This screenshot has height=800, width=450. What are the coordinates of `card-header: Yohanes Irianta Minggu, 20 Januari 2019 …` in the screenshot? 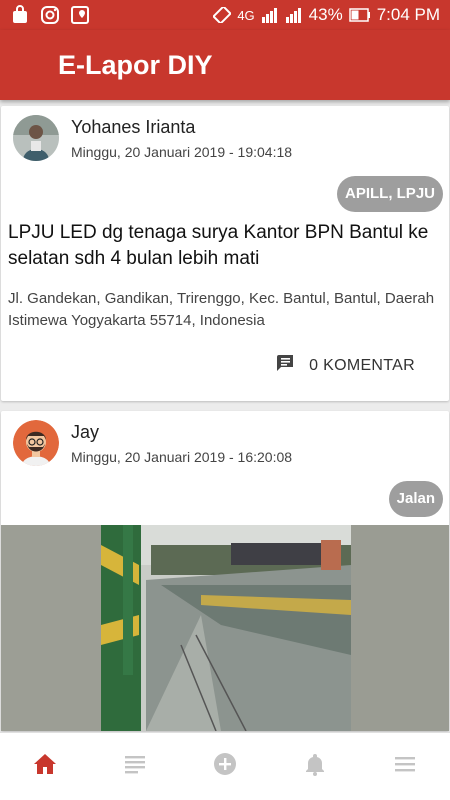 It's located at (225, 141).